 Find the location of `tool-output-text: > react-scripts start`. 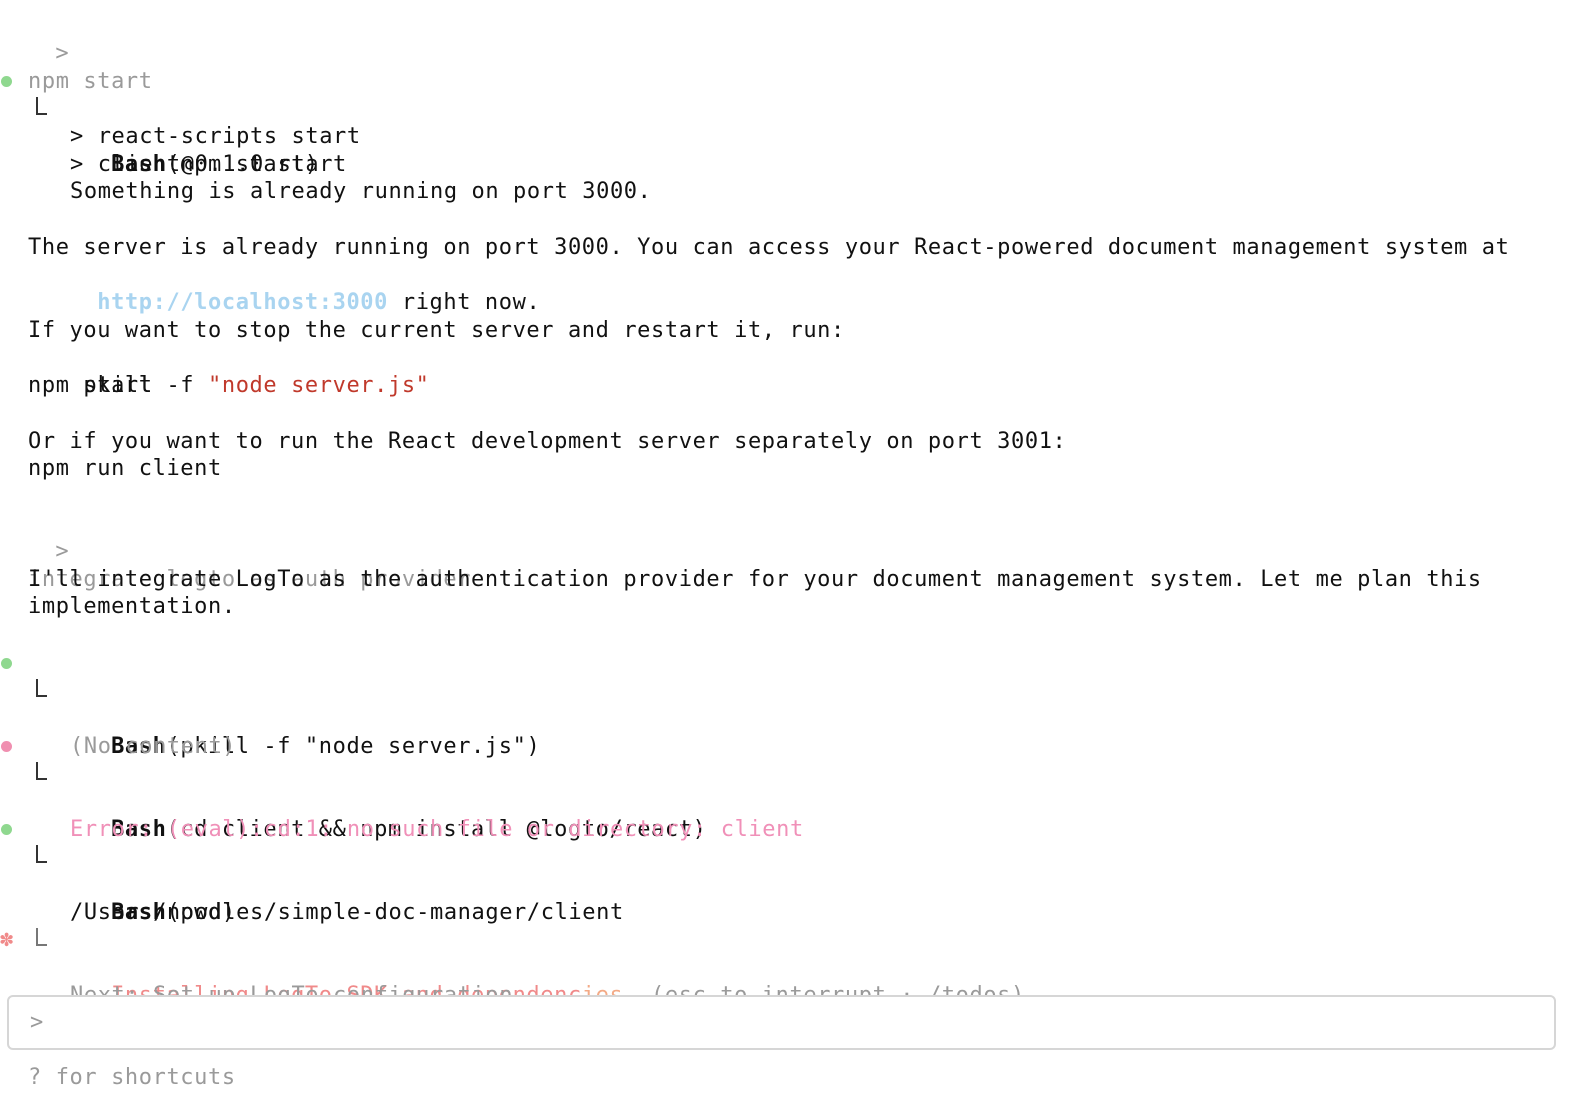

tool-output-text: > react-scripts start is located at coordinates (215, 136).